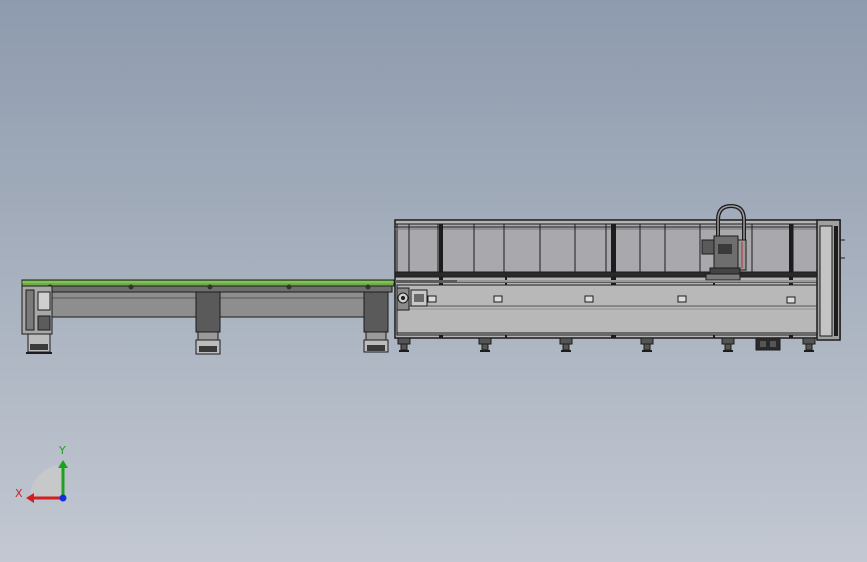 Image resolution: width=867 pixels, height=562 pixels. I want to click on feet-bases, so click(606, 351).